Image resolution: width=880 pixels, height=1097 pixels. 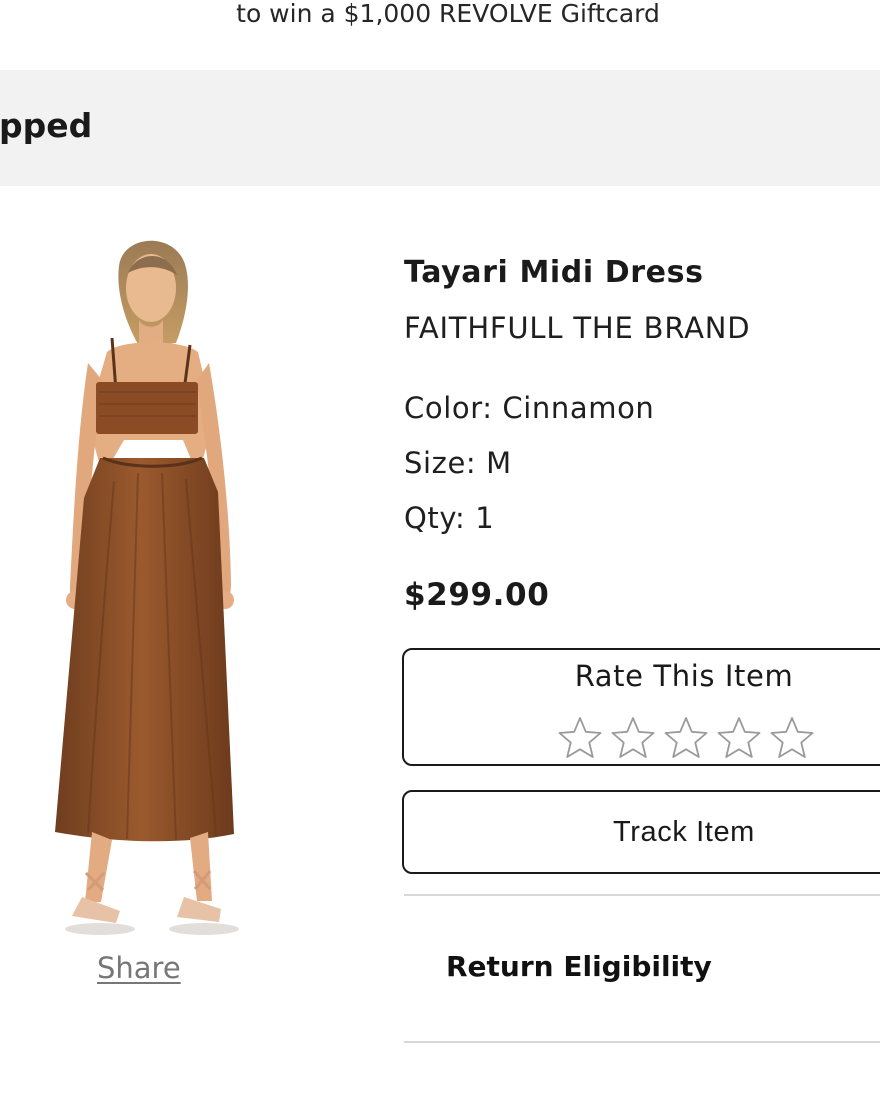 I want to click on product-quantity: Qty: 1, so click(x=449, y=518).